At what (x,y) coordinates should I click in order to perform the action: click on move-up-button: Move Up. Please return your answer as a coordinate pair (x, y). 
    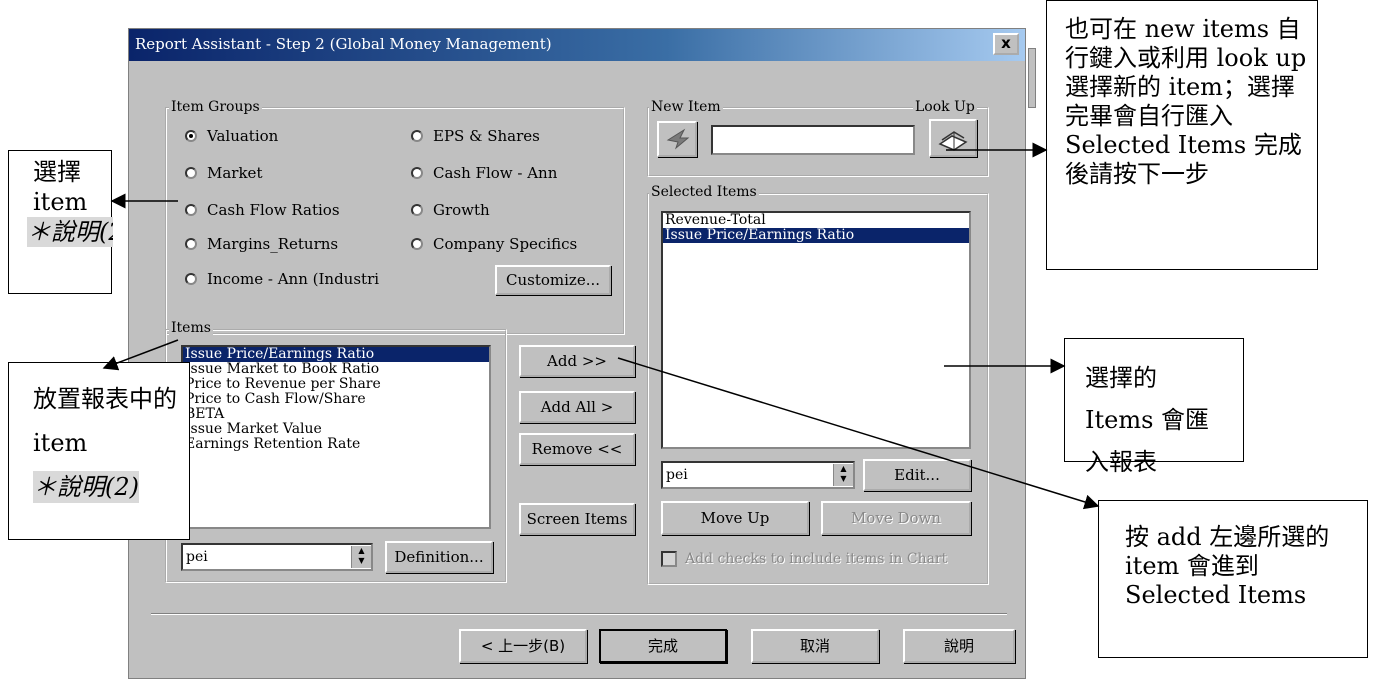
    Looking at the image, I should click on (735, 518).